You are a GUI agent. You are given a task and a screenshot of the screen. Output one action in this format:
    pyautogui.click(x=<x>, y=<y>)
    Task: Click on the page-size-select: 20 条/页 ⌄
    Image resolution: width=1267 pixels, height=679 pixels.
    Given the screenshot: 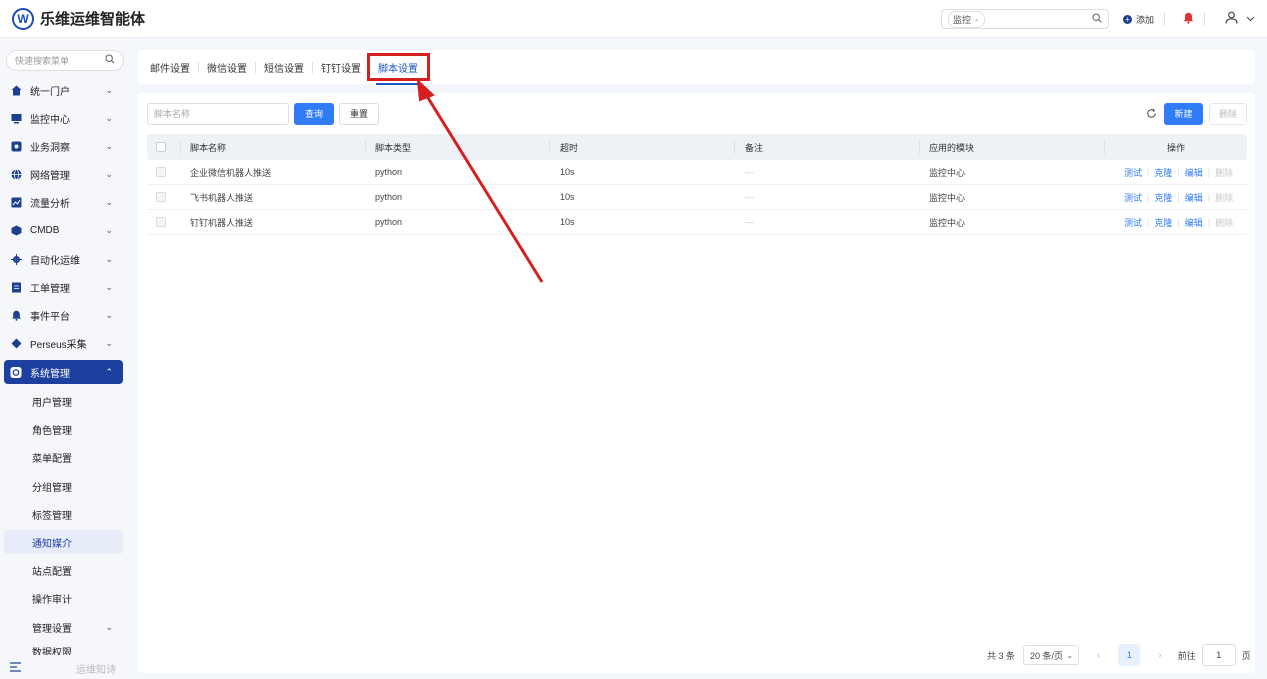 What is the action you would take?
    pyautogui.click(x=1051, y=655)
    